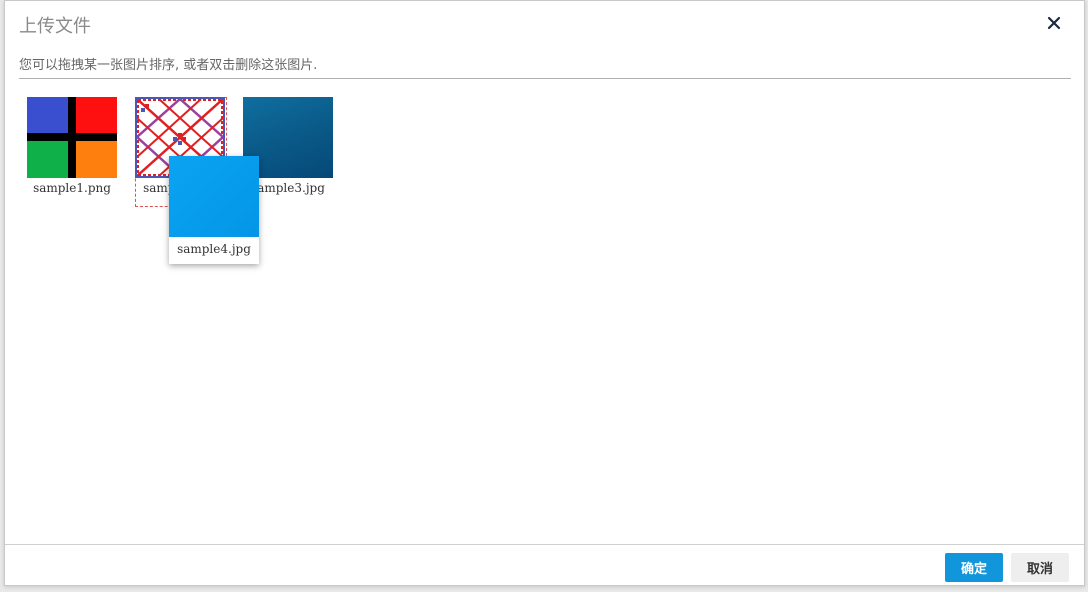 The height and width of the screenshot is (592, 1088). What do you see at coordinates (1040, 567) in the screenshot?
I see `cancel-button: 取消` at bounding box center [1040, 567].